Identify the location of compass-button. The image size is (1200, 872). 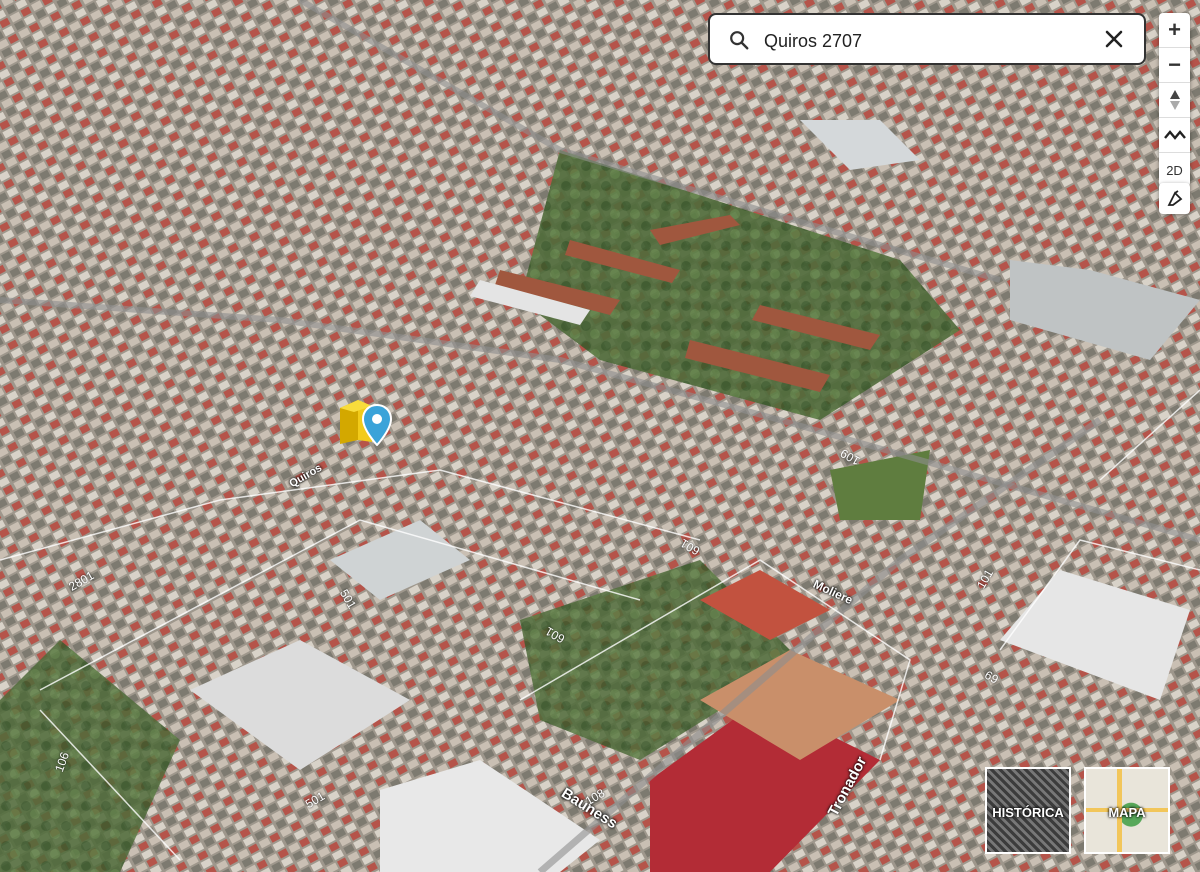
(1174, 100).